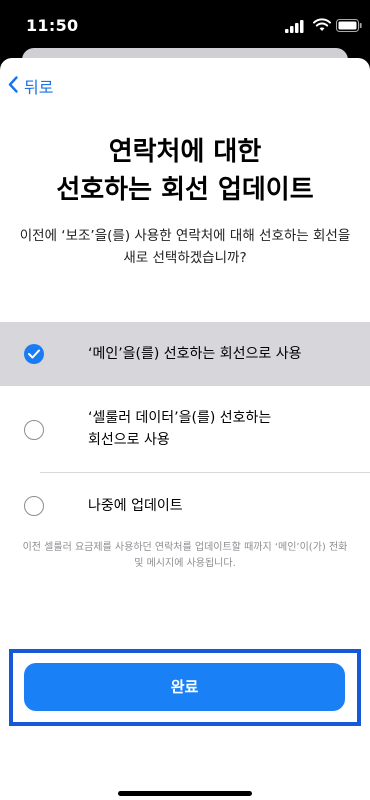  What do you see at coordinates (185, 25) in the screenshot?
I see `status-bar: 11:50` at bounding box center [185, 25].